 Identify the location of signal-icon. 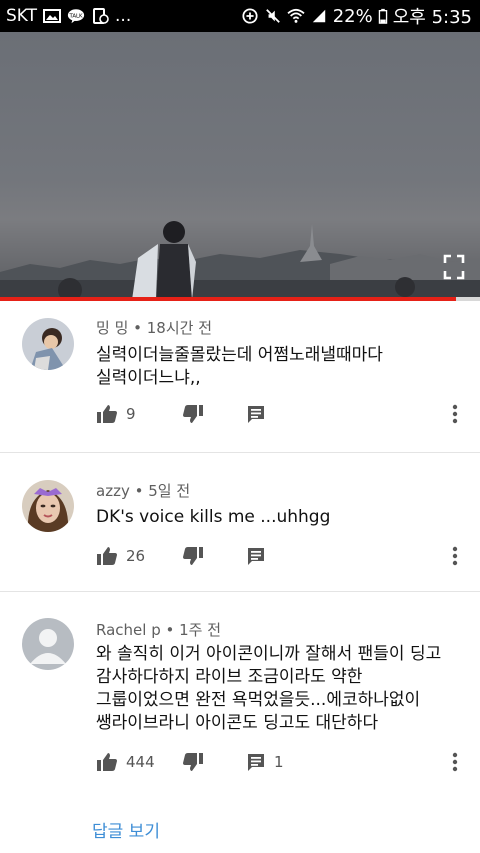
(318, 16).